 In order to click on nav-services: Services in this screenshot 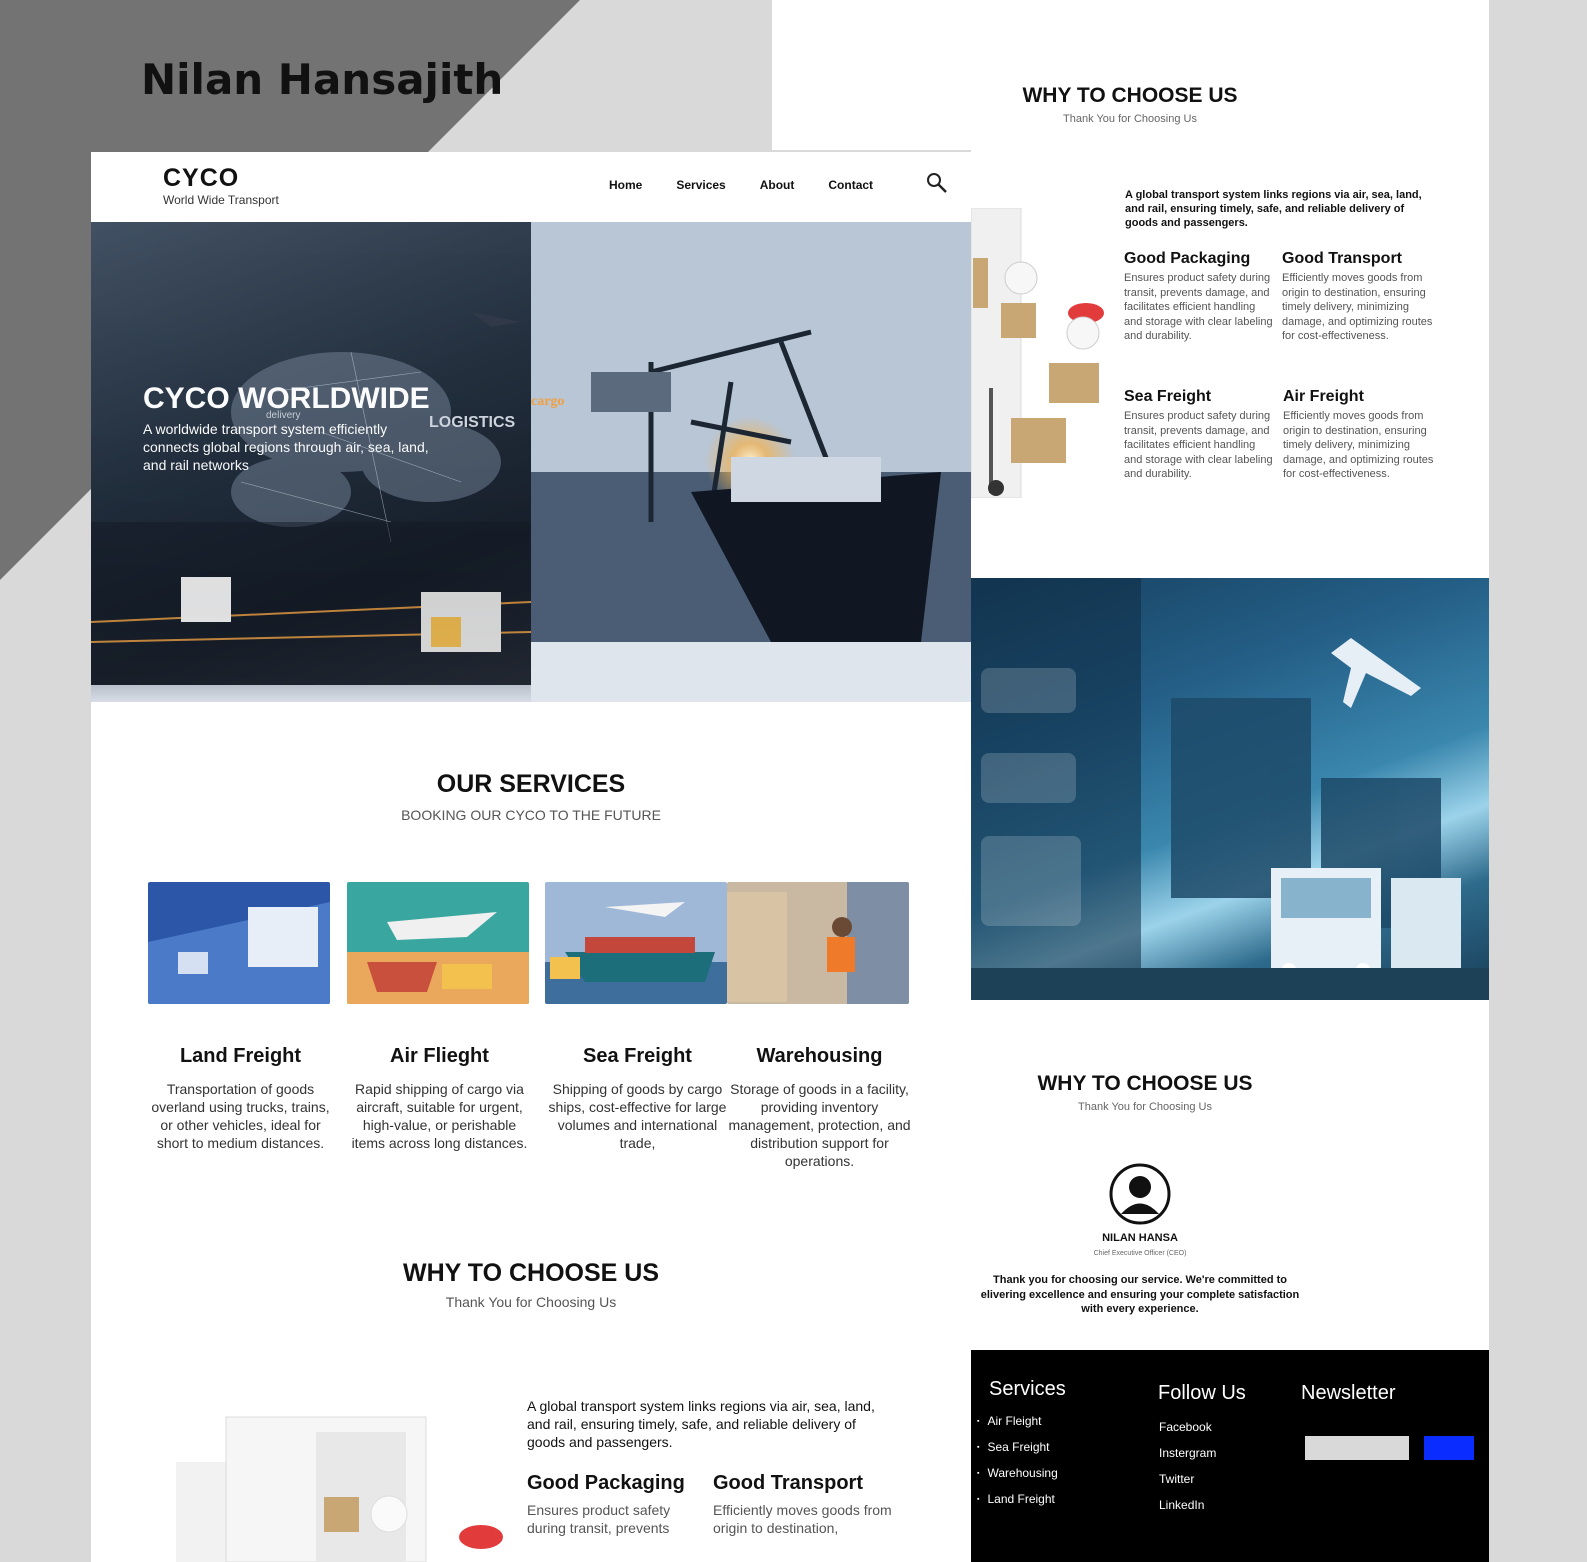, I will do `click(700, 185)`.